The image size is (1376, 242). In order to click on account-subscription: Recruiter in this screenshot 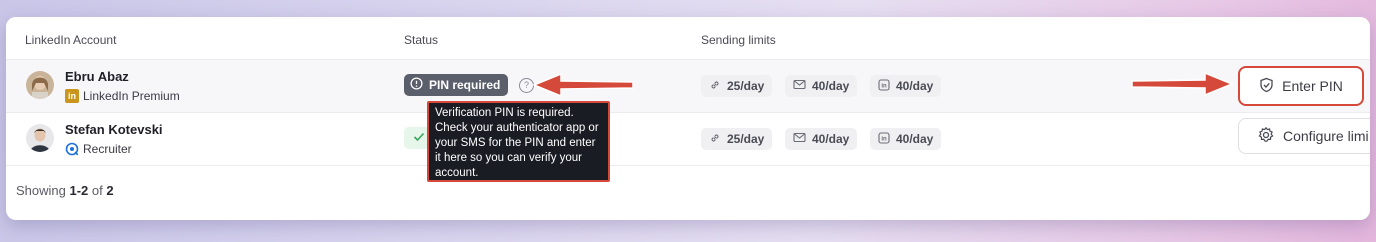, I will do `click(98, 149)`.